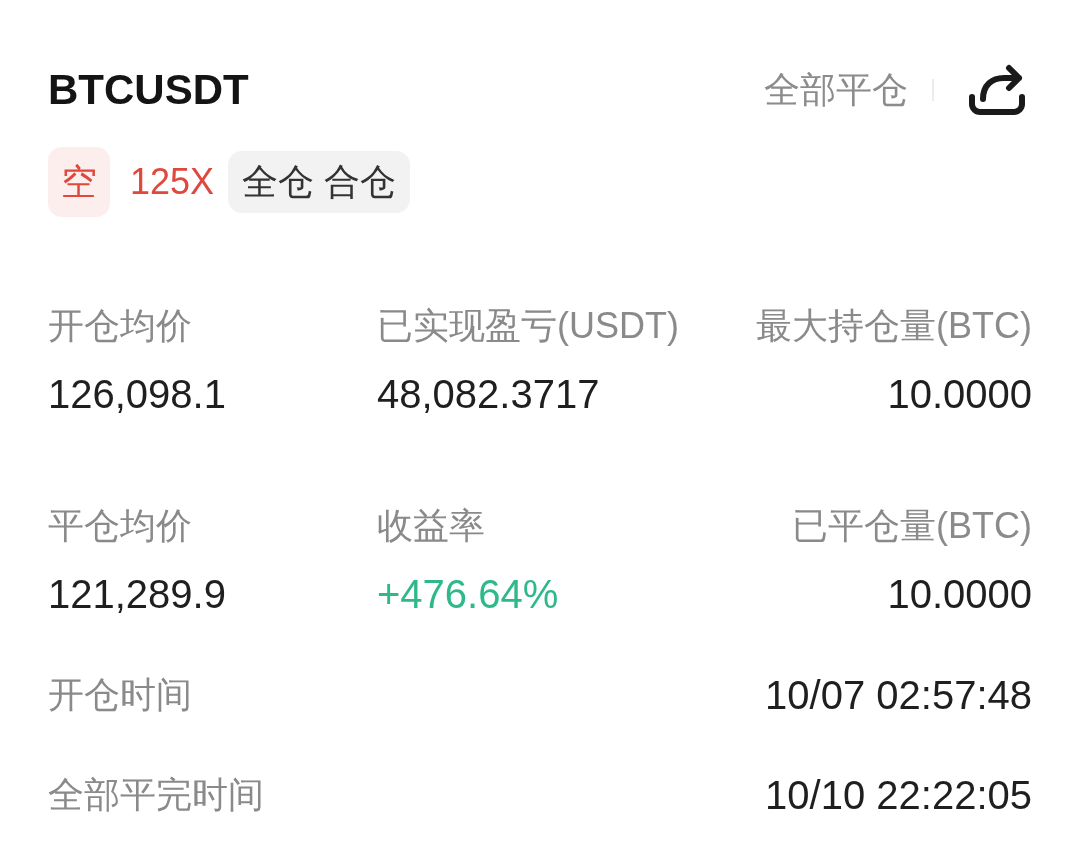  What do you see at coordinates (79, 182) in the screenshot?
I see `direction-tag: 空` at bounding box center [79, 182].